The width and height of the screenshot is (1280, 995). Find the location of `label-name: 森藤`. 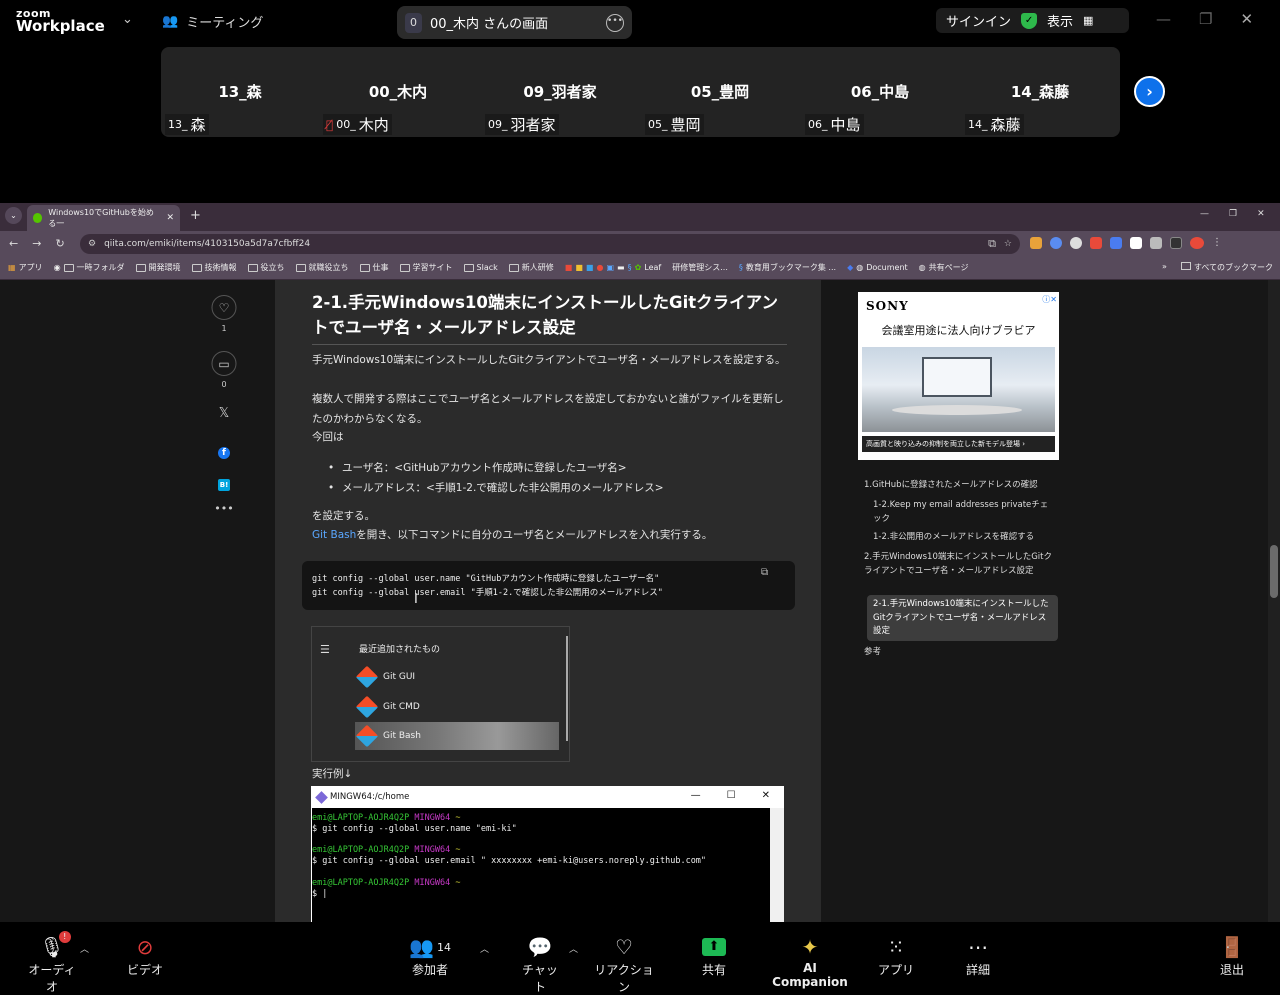

label-name: 森藤 is located at coordinates (1005, 125).